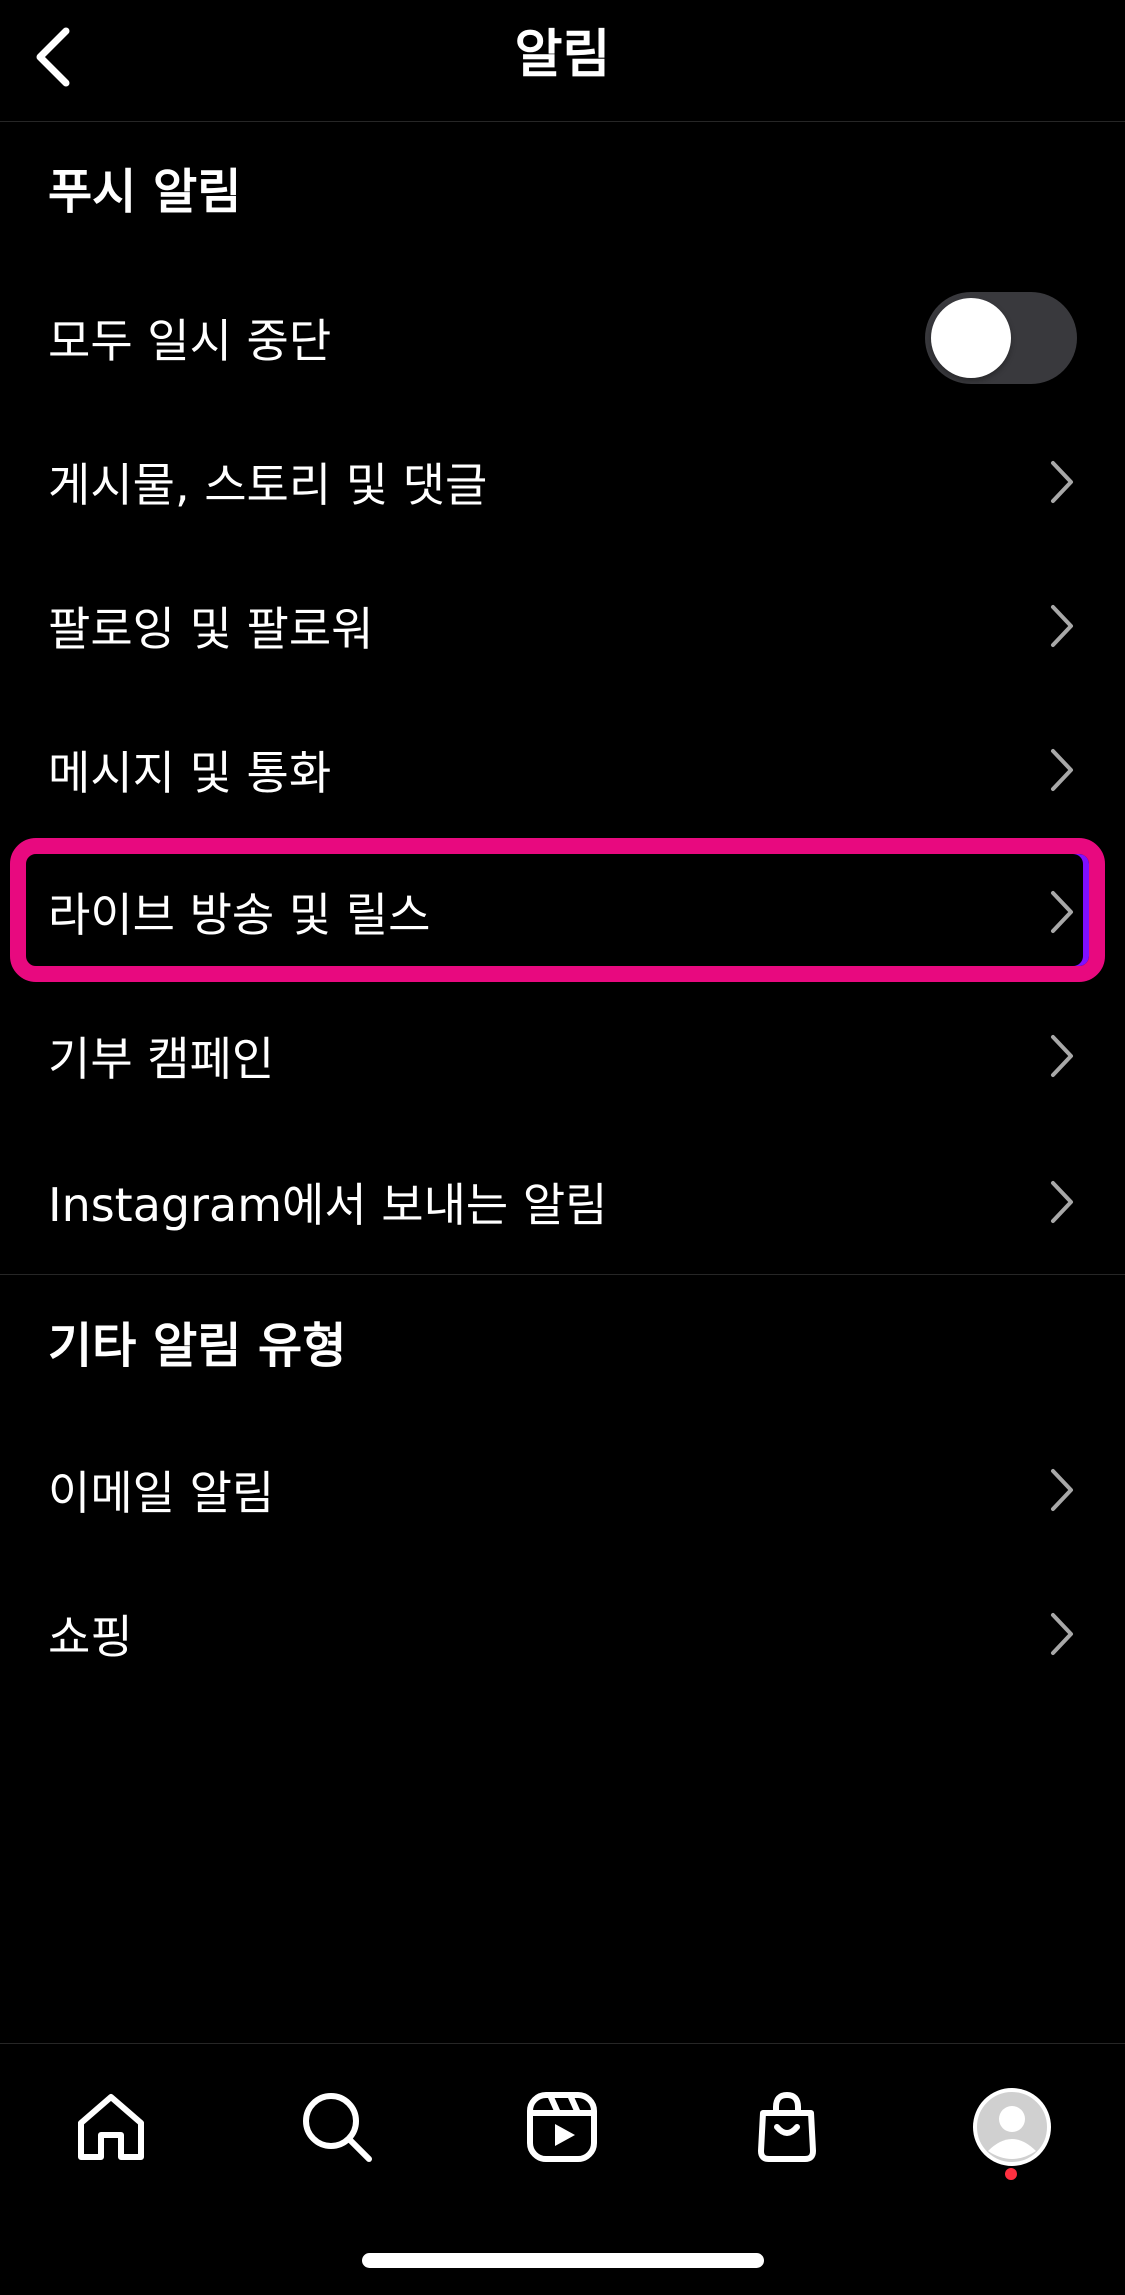 The image size is (1125, 2295). Describe the element at coordinates (562, 770) in the screenshot. I see `menu-item-messages-calls: 메시지 및 통화` at that location.